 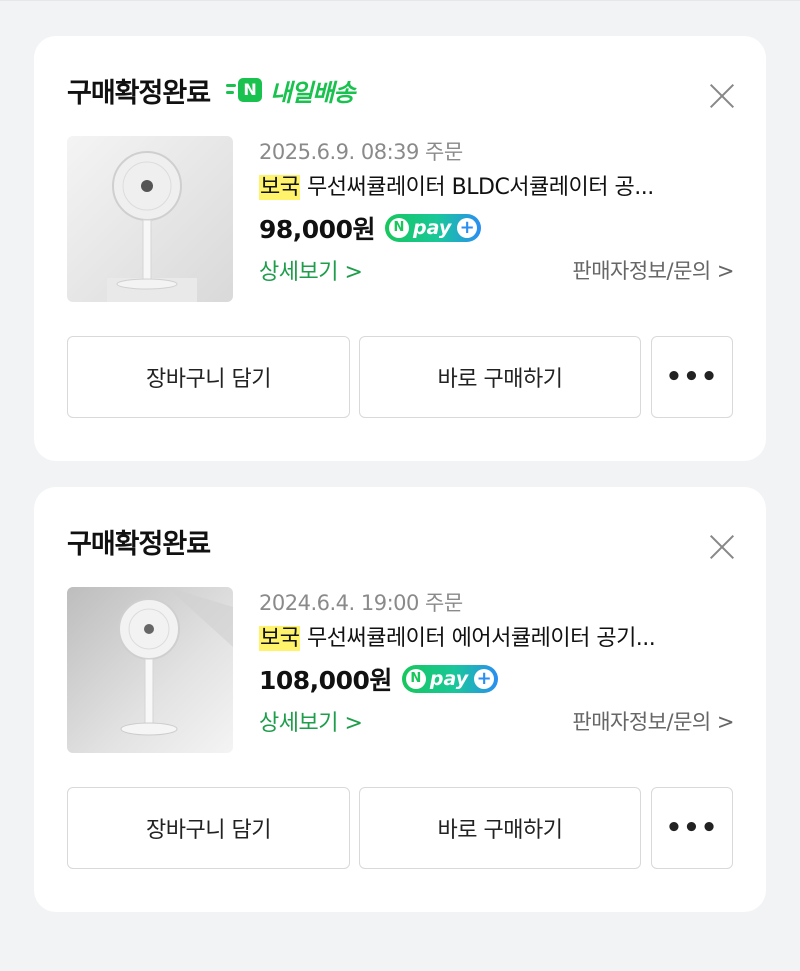 I want to click on price: 108,000원, so click(x=325, y=680).